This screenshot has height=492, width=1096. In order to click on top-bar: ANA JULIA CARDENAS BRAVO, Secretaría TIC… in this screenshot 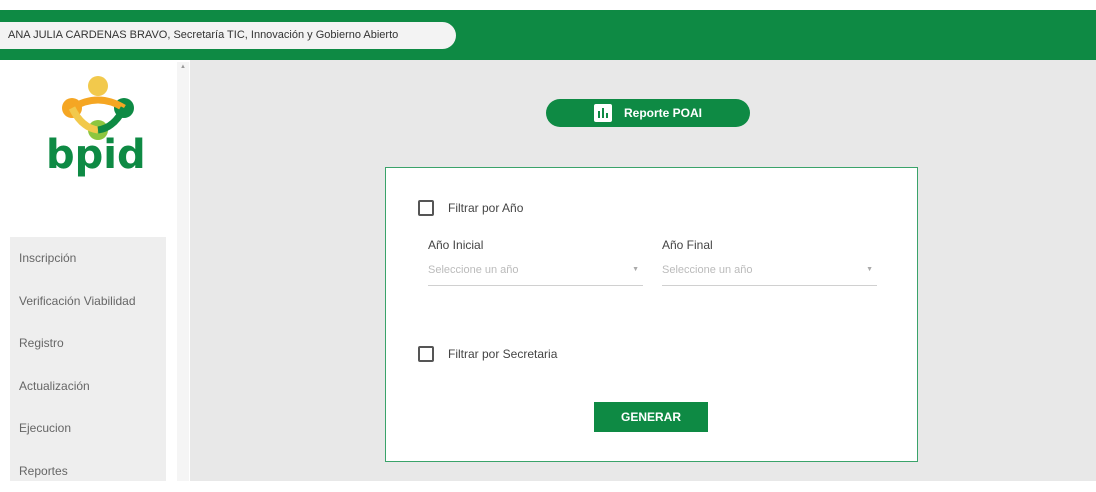, I will do `click(548, 35)`.